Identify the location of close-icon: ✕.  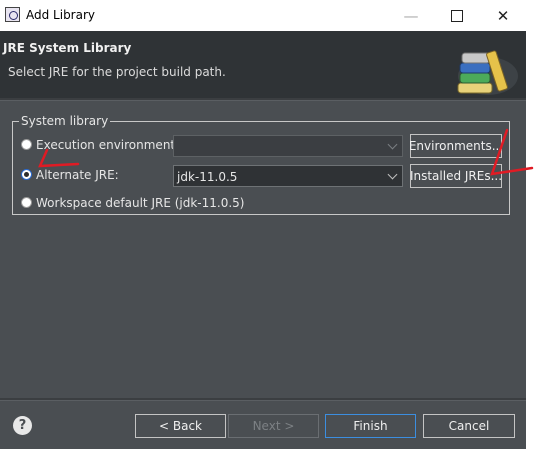
(503, 15).